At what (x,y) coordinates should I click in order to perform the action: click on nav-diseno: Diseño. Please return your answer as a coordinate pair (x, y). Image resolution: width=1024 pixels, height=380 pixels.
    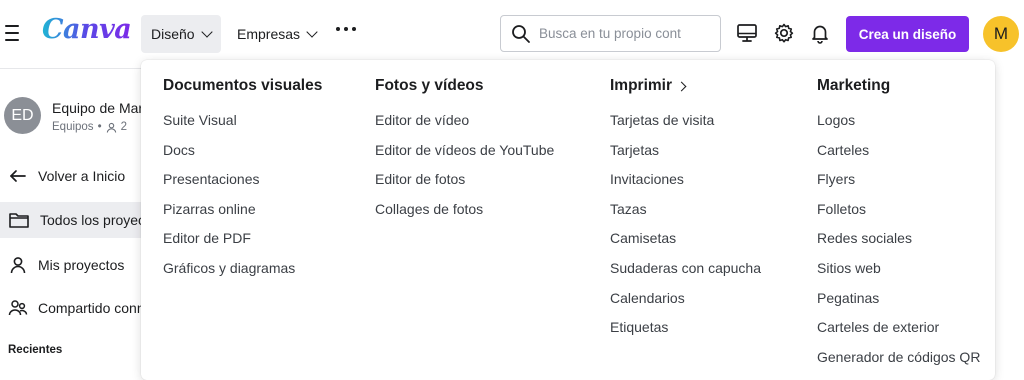
    Looking at the image, I should click on (181, 34).